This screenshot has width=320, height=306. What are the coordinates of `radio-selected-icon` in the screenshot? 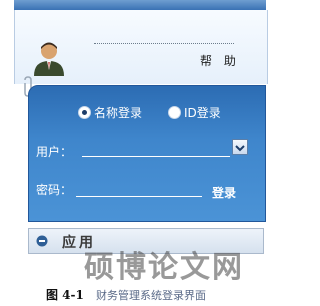 It's located at (84, 112).